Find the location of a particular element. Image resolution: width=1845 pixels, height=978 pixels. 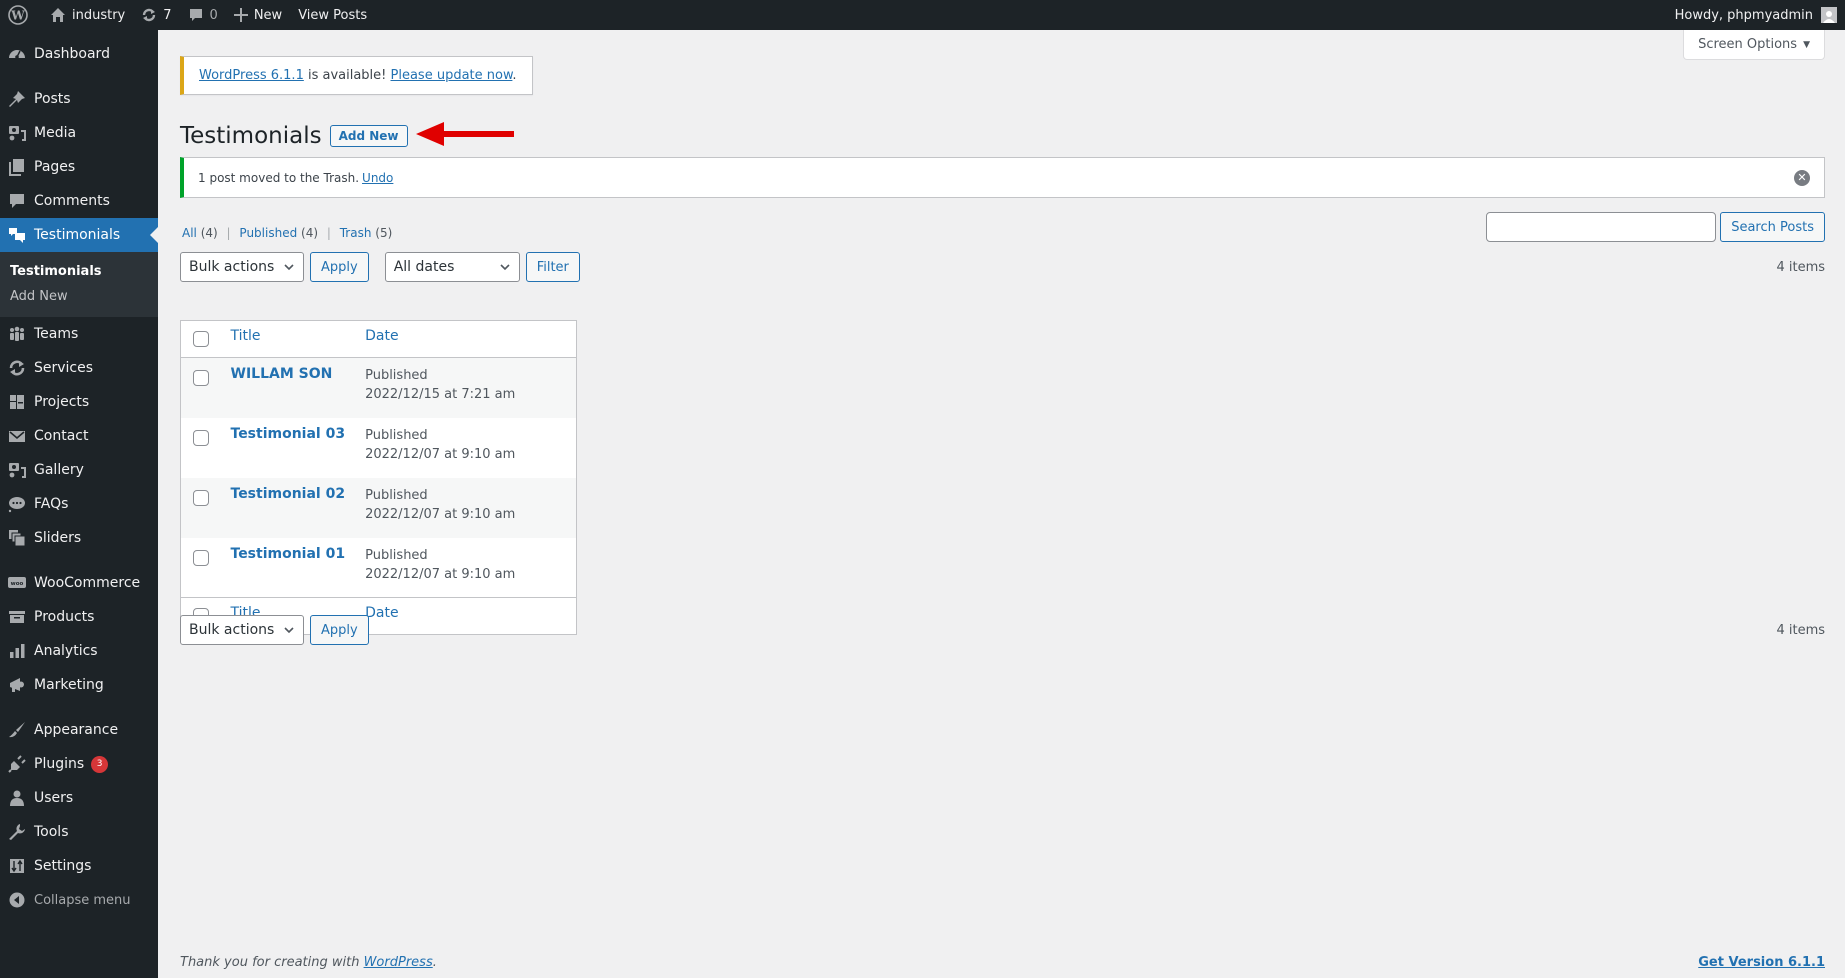

sidebar-item-posts: Posts is located at coordinates (79, 99).